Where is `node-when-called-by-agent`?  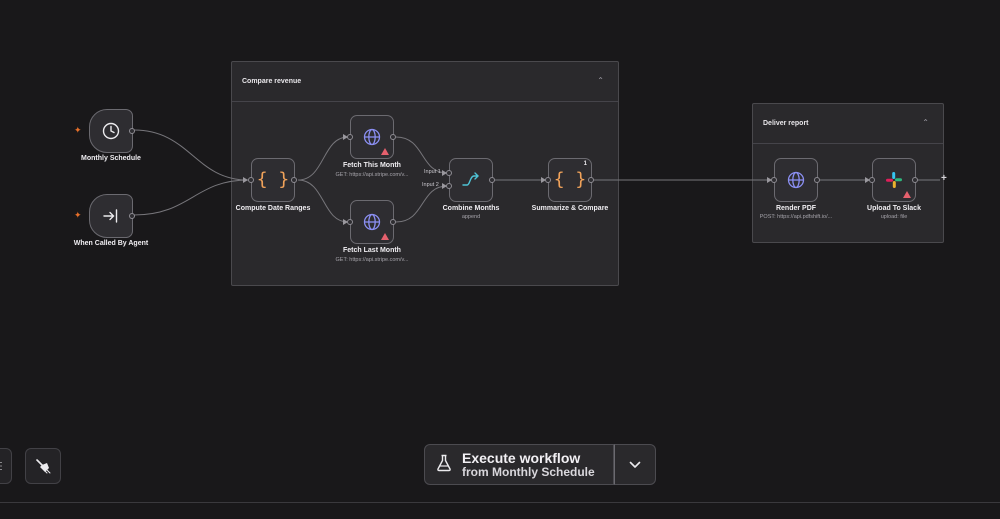
node-when-called-by-agent is located at coordinates (112, 216).